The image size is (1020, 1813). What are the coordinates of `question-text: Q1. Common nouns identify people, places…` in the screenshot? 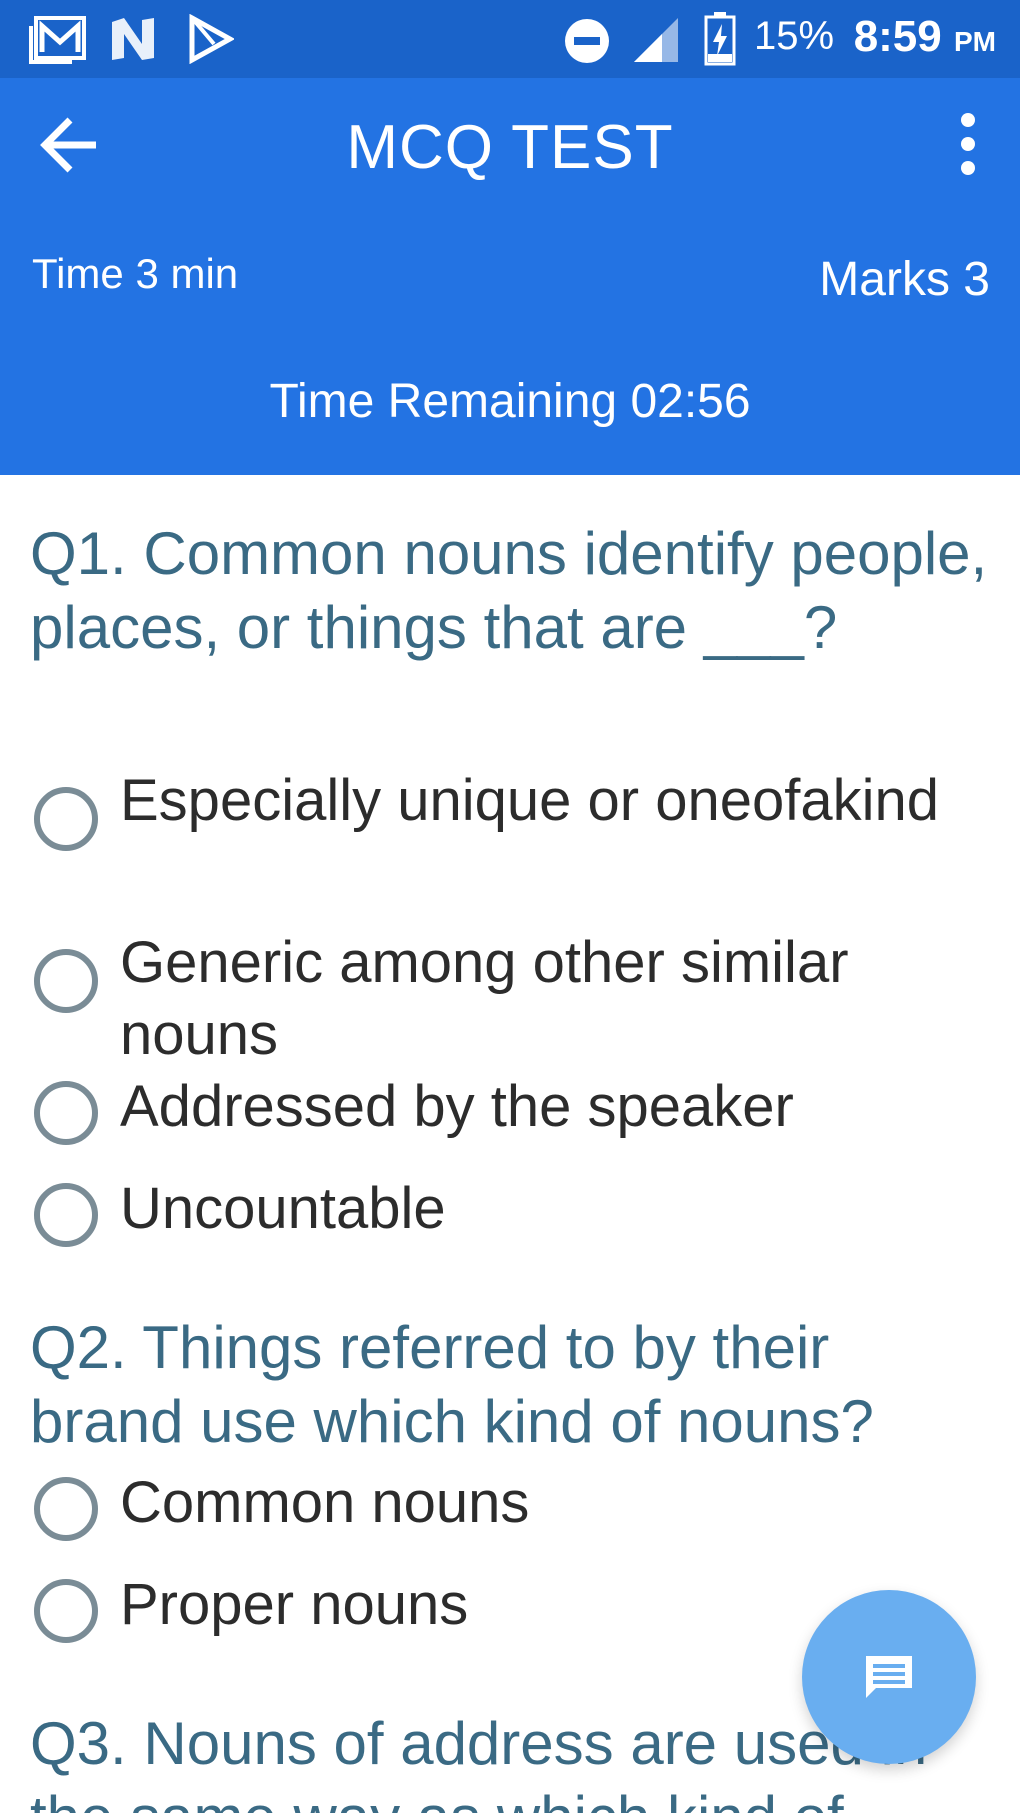 It's located at (509, 590).